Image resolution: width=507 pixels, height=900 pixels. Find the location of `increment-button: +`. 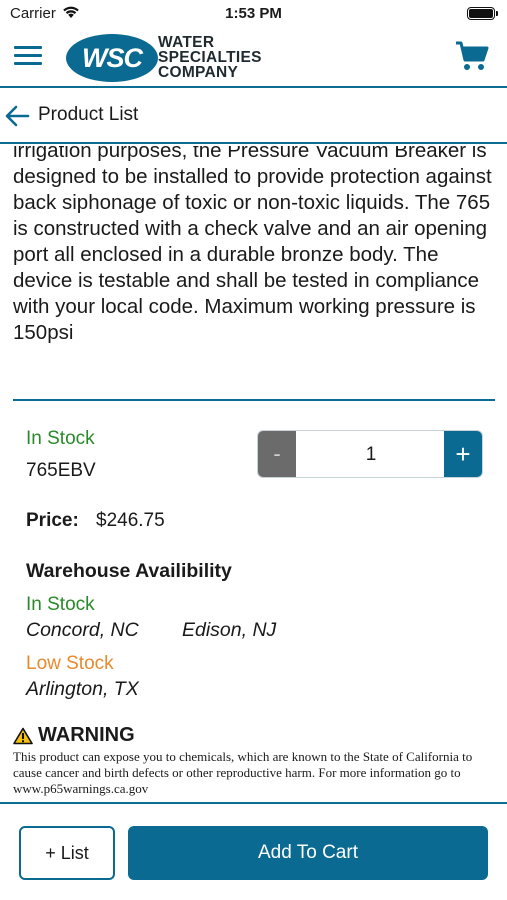

increment-button: + is located at coordinates (463, 454).